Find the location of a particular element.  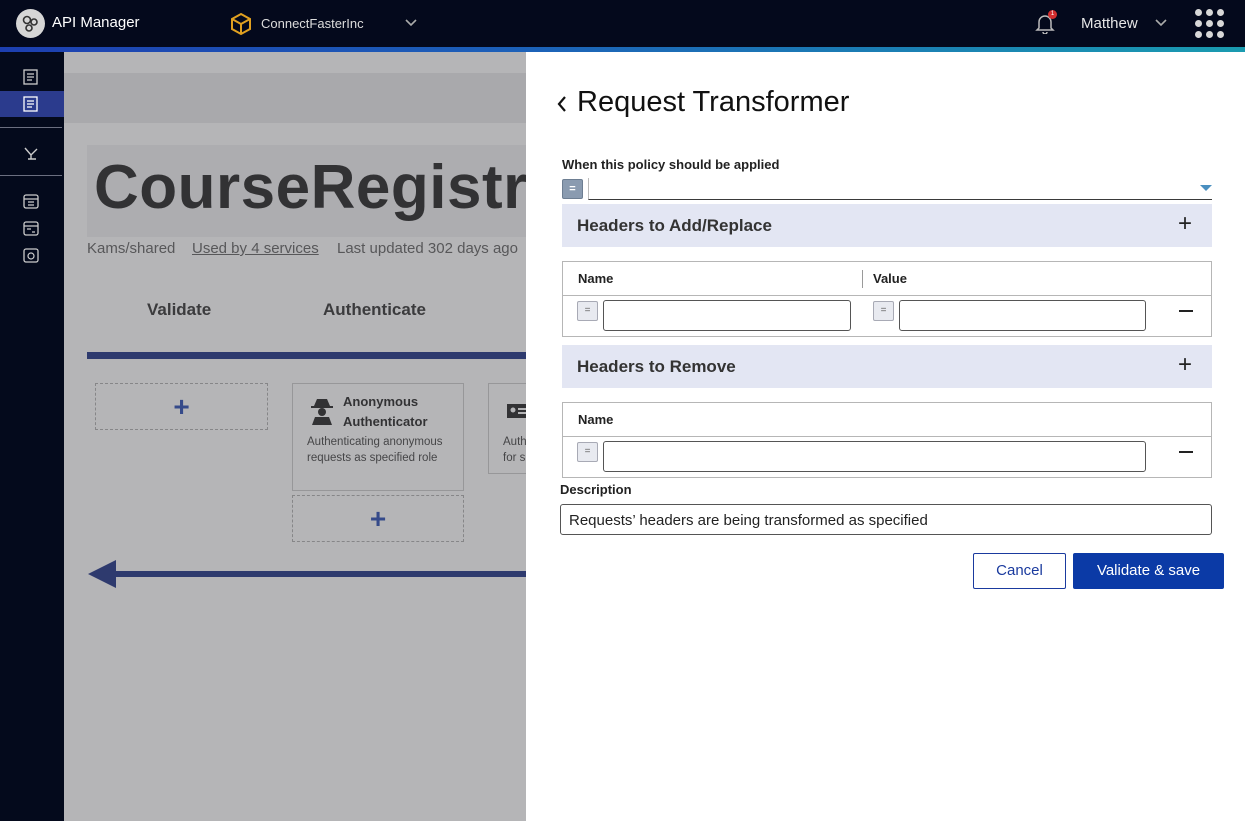

headers-remove-table: Name = is located at coordinates (887, 440).